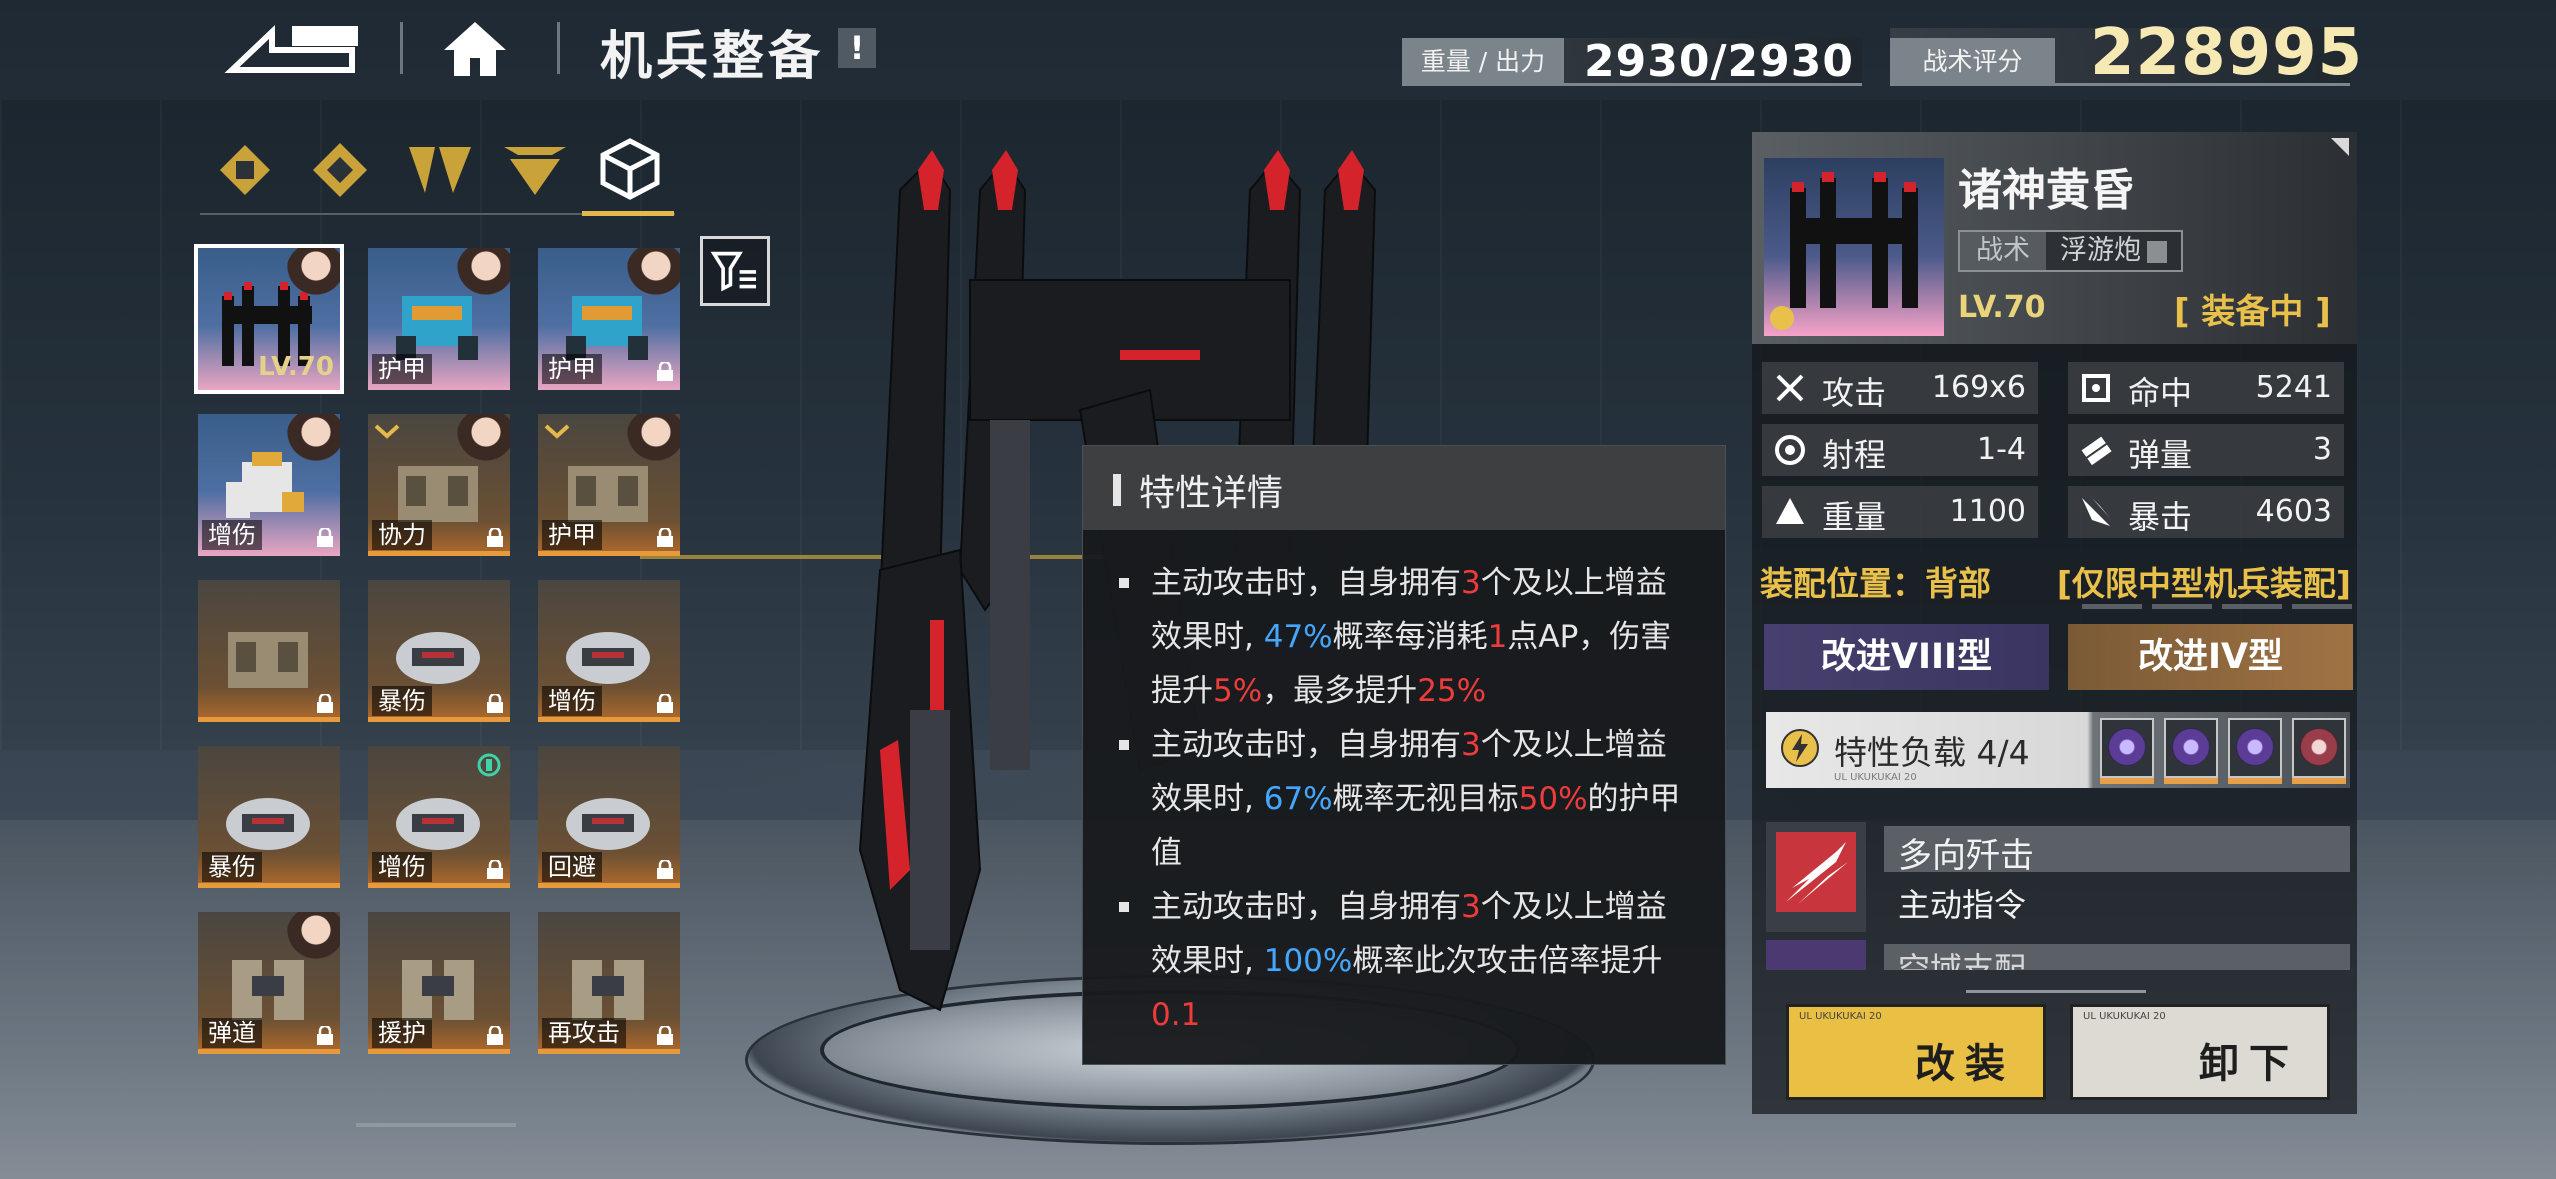 This screenshot has width=2556, height=1179. Describe the element at coordinates (436, 1125) in the screenshot. I see `inventory-scrollbar` at that location.